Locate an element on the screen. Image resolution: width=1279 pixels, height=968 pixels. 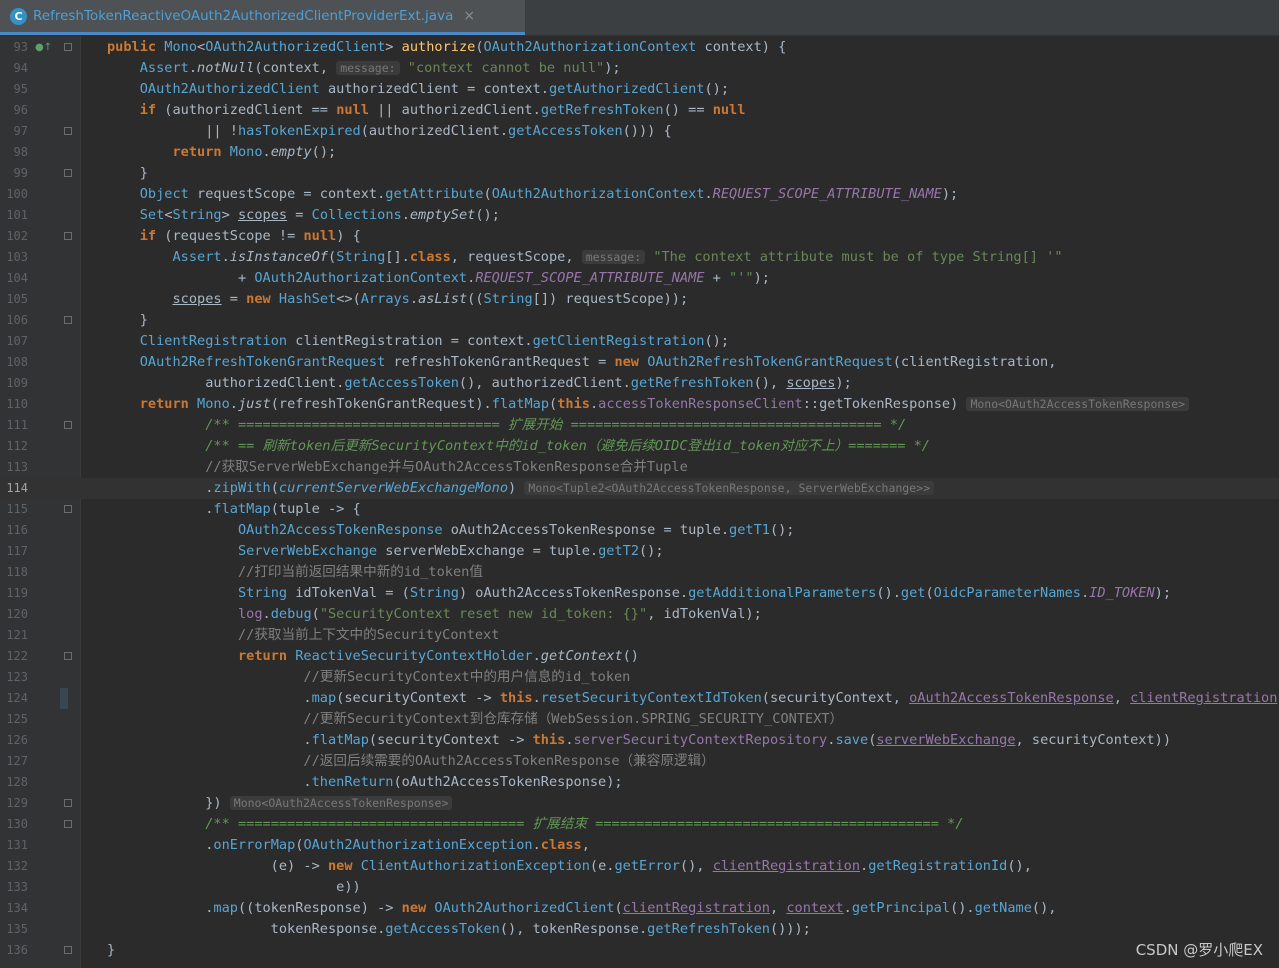
code-line: 98 return Mono.empty(); is located at coordinates (639, 152).